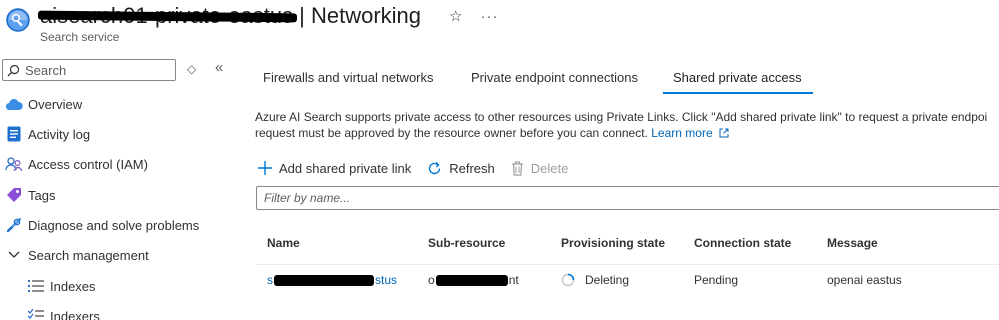 The image size is (999, 320). Describe the element at coordinates (14, 225) in the screenshot. I see `wrench-icon` at that location.